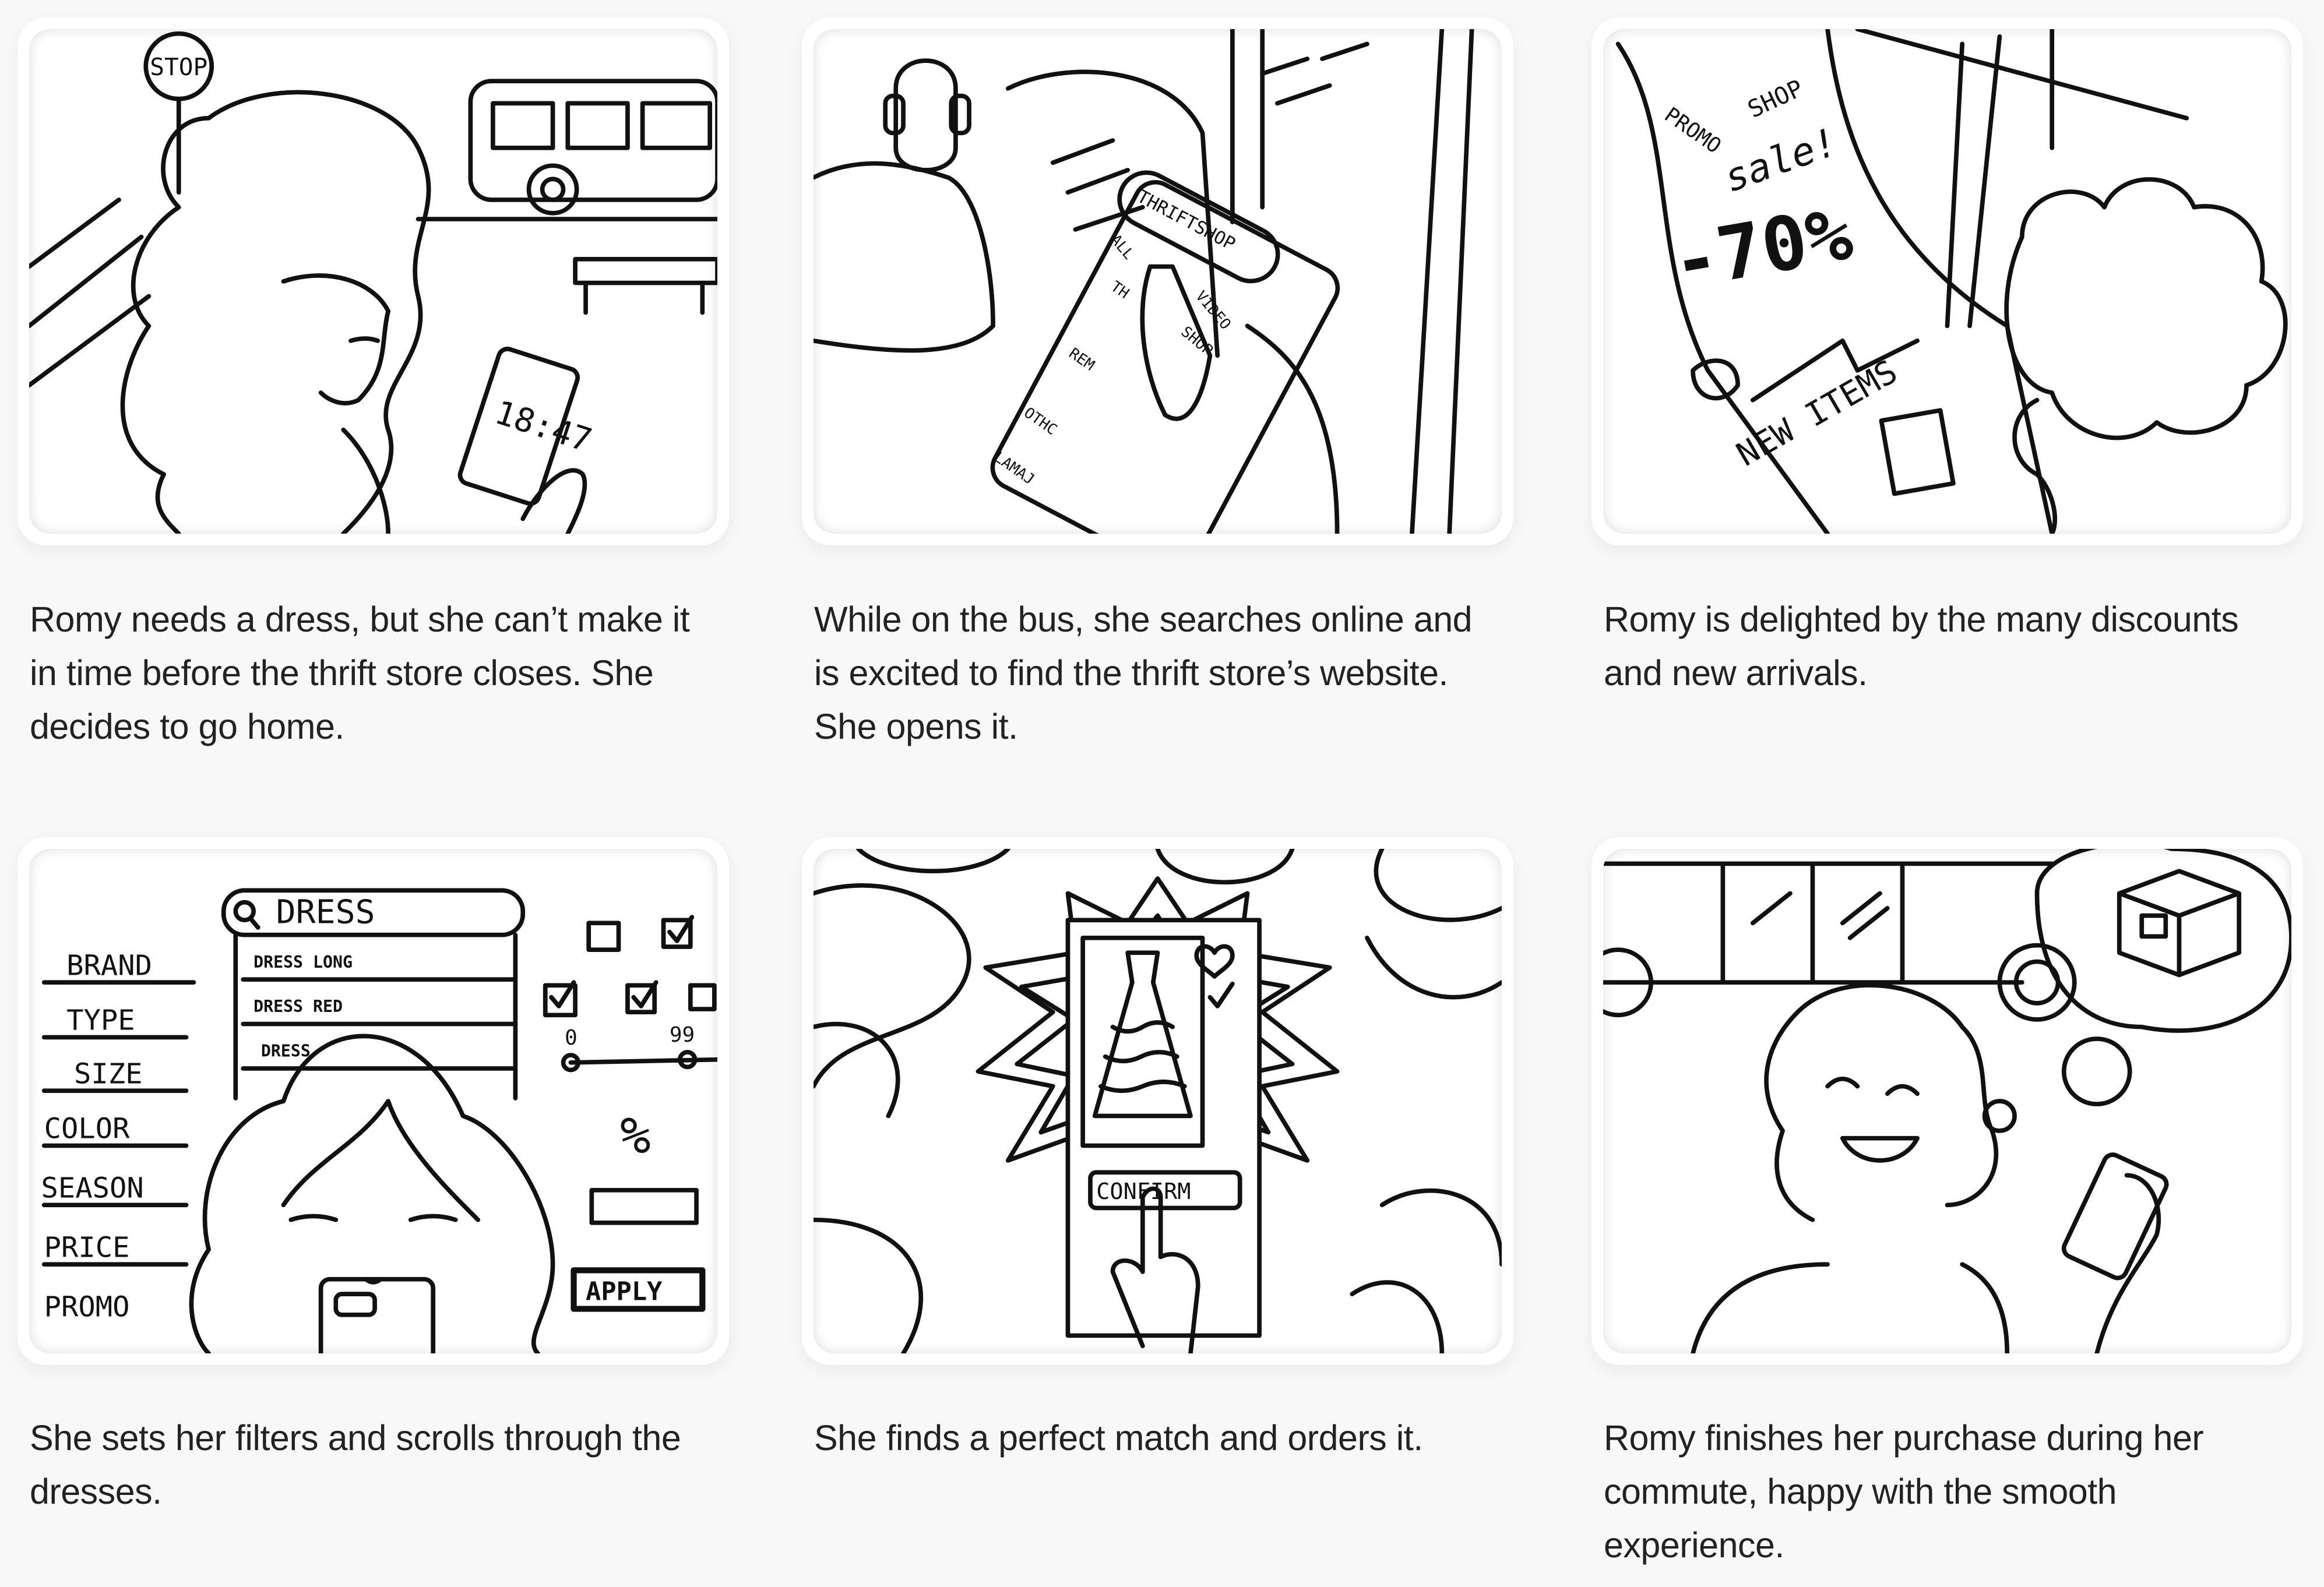  What do you see at coordinates (109, 966) in the screenshot?
I see `filter-label: BRAND` at bounding box center [109, 966].